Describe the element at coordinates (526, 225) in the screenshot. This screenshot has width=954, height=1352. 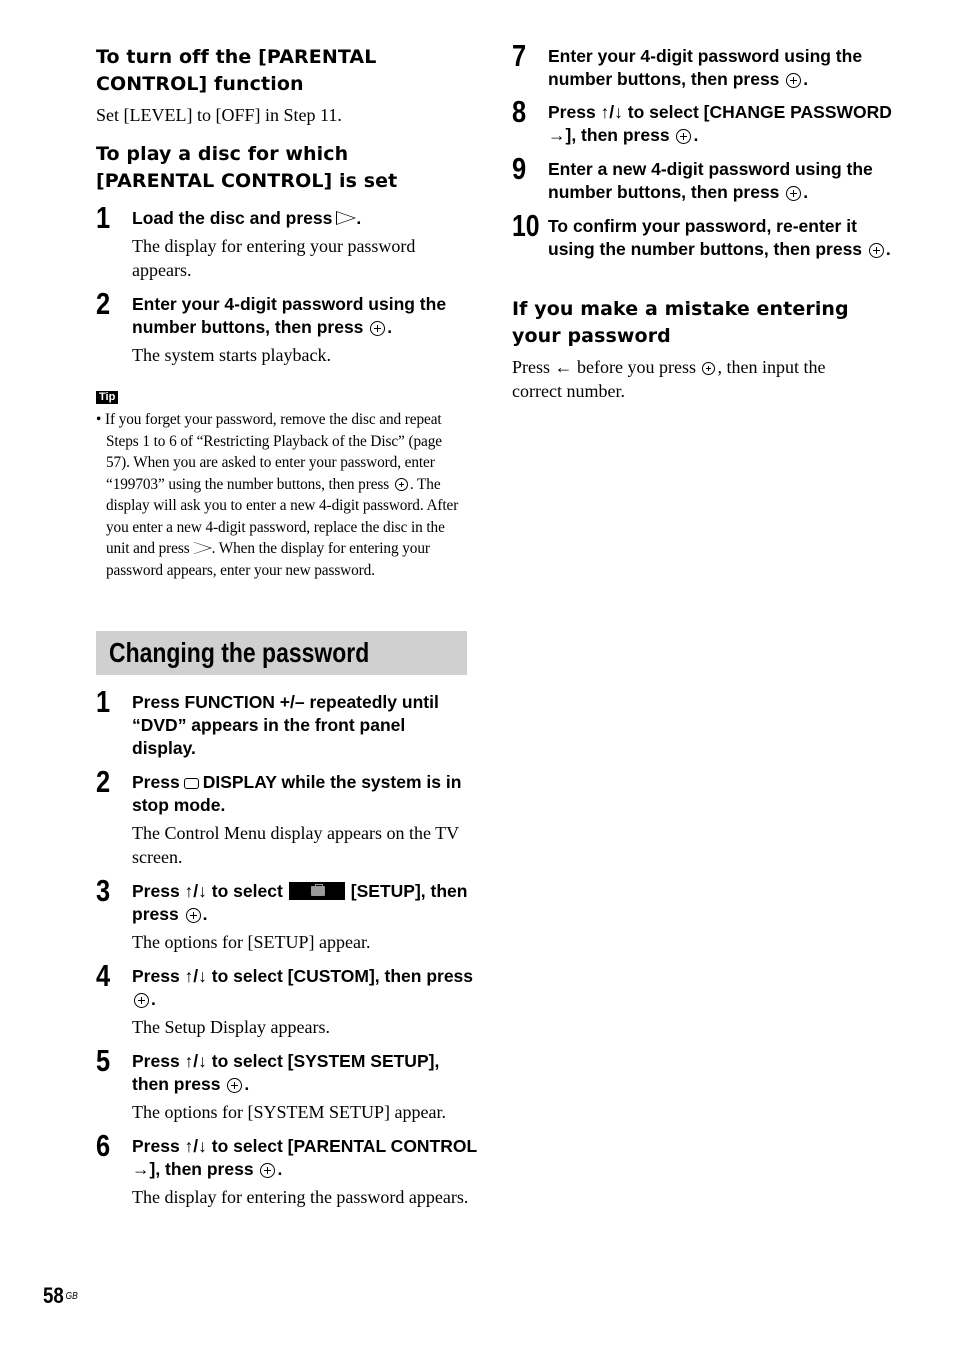
I see `step-number: 10` at that location.